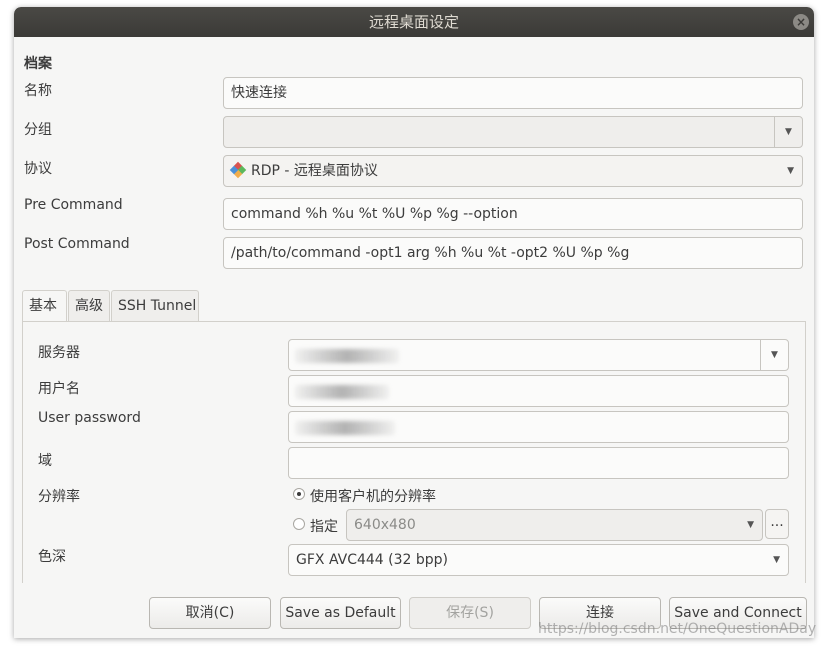 Image resolution: width=825 pixels, height=650 pixels. What do you see at coordinates (38, 91) in the screenshot?
I see `name-label: 名称` at bounding box center [38, 91].